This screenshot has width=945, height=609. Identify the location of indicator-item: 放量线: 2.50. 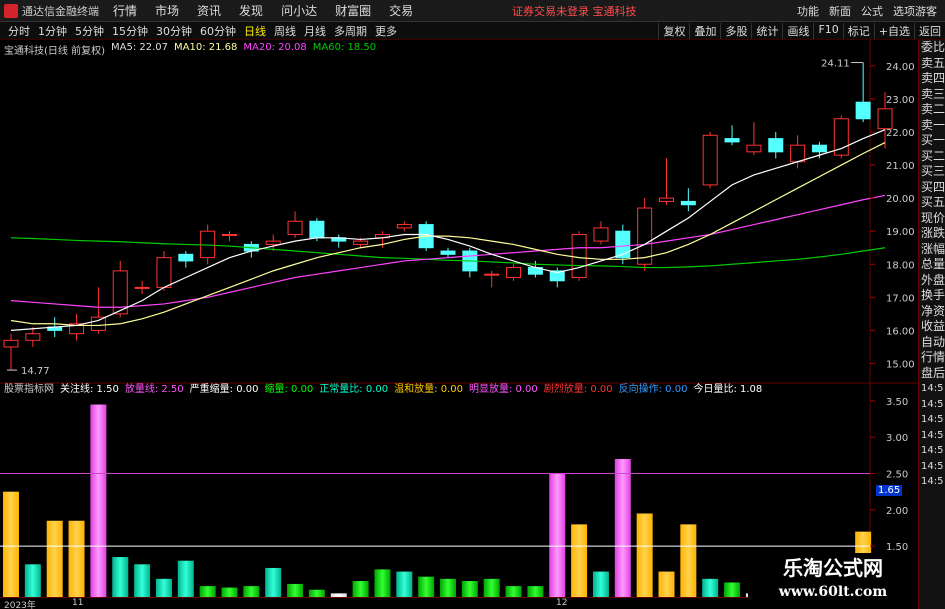
(154, 389).